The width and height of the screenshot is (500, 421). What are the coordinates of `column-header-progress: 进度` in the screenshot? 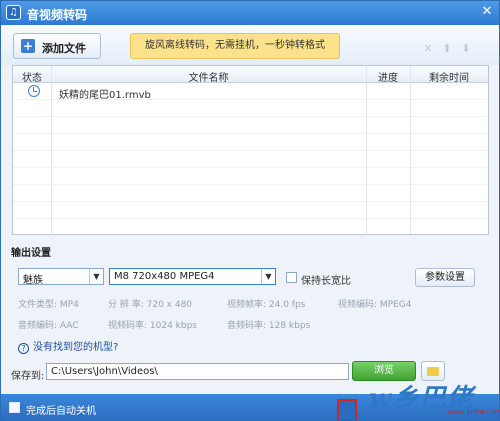 It's located at (388, 76).